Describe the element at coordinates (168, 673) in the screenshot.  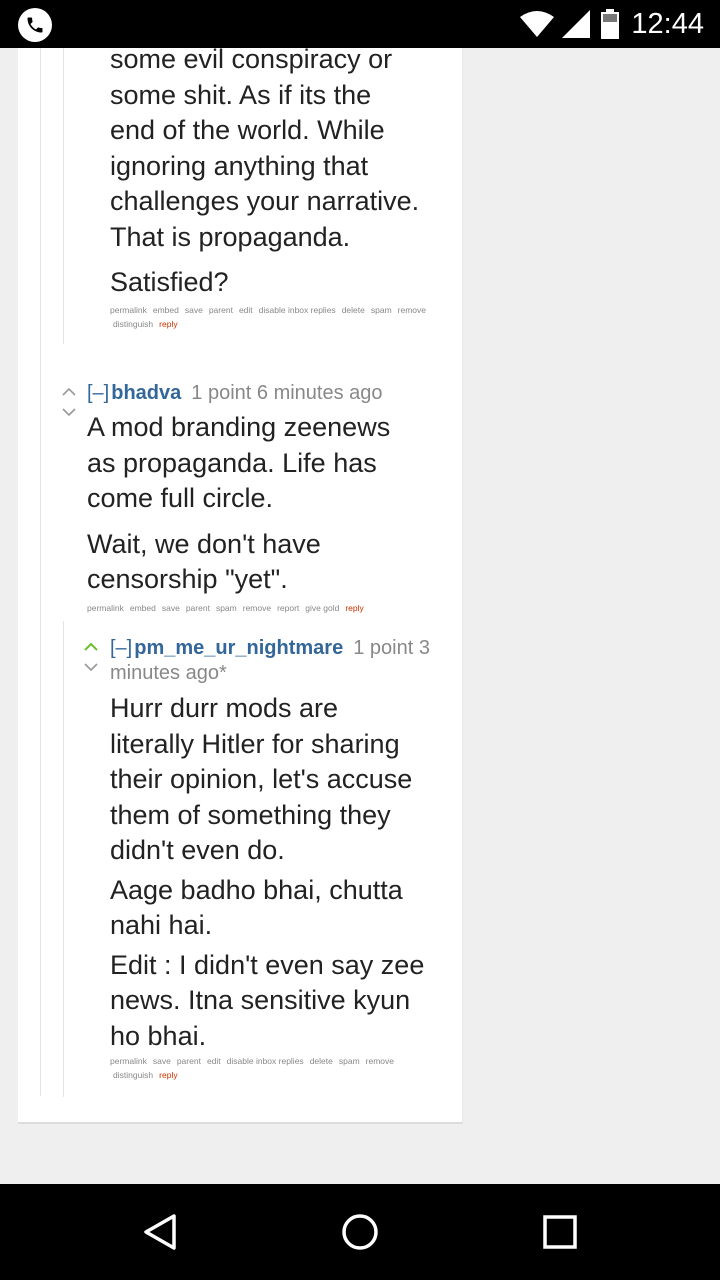
I see `comment-meta-time: minutes ago*` at that location.